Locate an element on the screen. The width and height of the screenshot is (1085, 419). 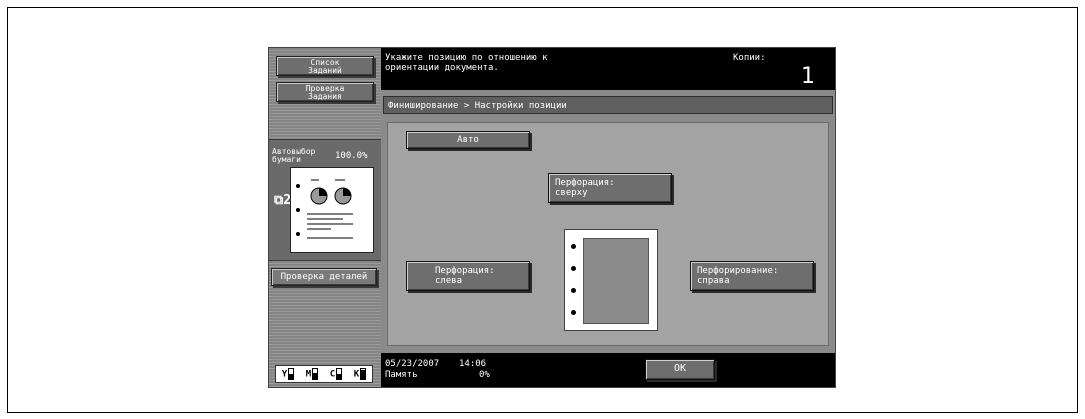
toner-y: Y is located at coordinates (288, 374).